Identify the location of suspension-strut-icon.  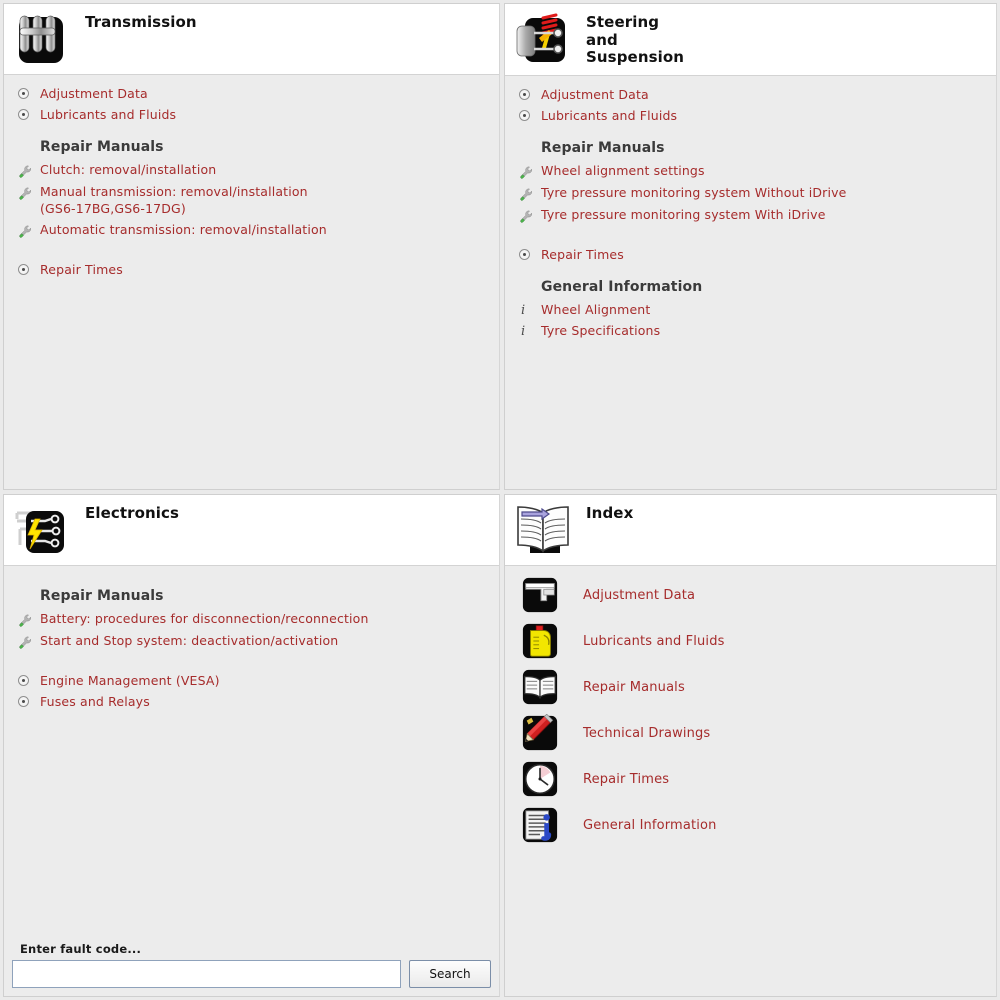
(540, 37).